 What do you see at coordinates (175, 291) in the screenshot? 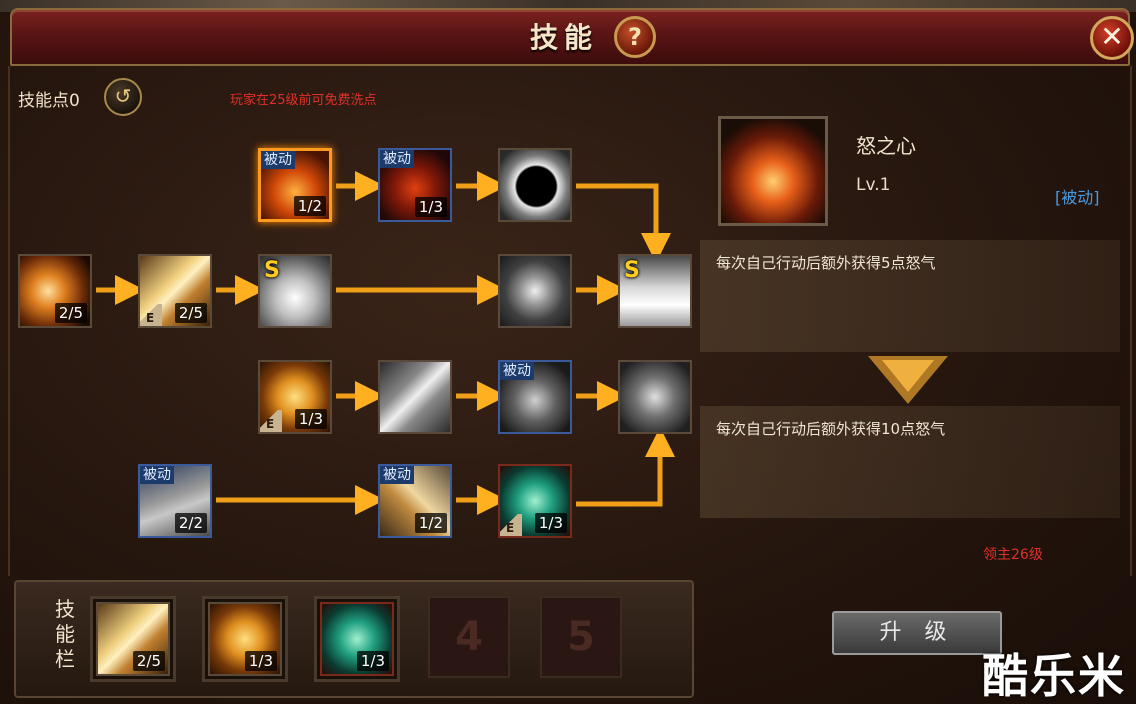
I see `skill-tile-sword: E 2/5` at bounding box center [175, 291].